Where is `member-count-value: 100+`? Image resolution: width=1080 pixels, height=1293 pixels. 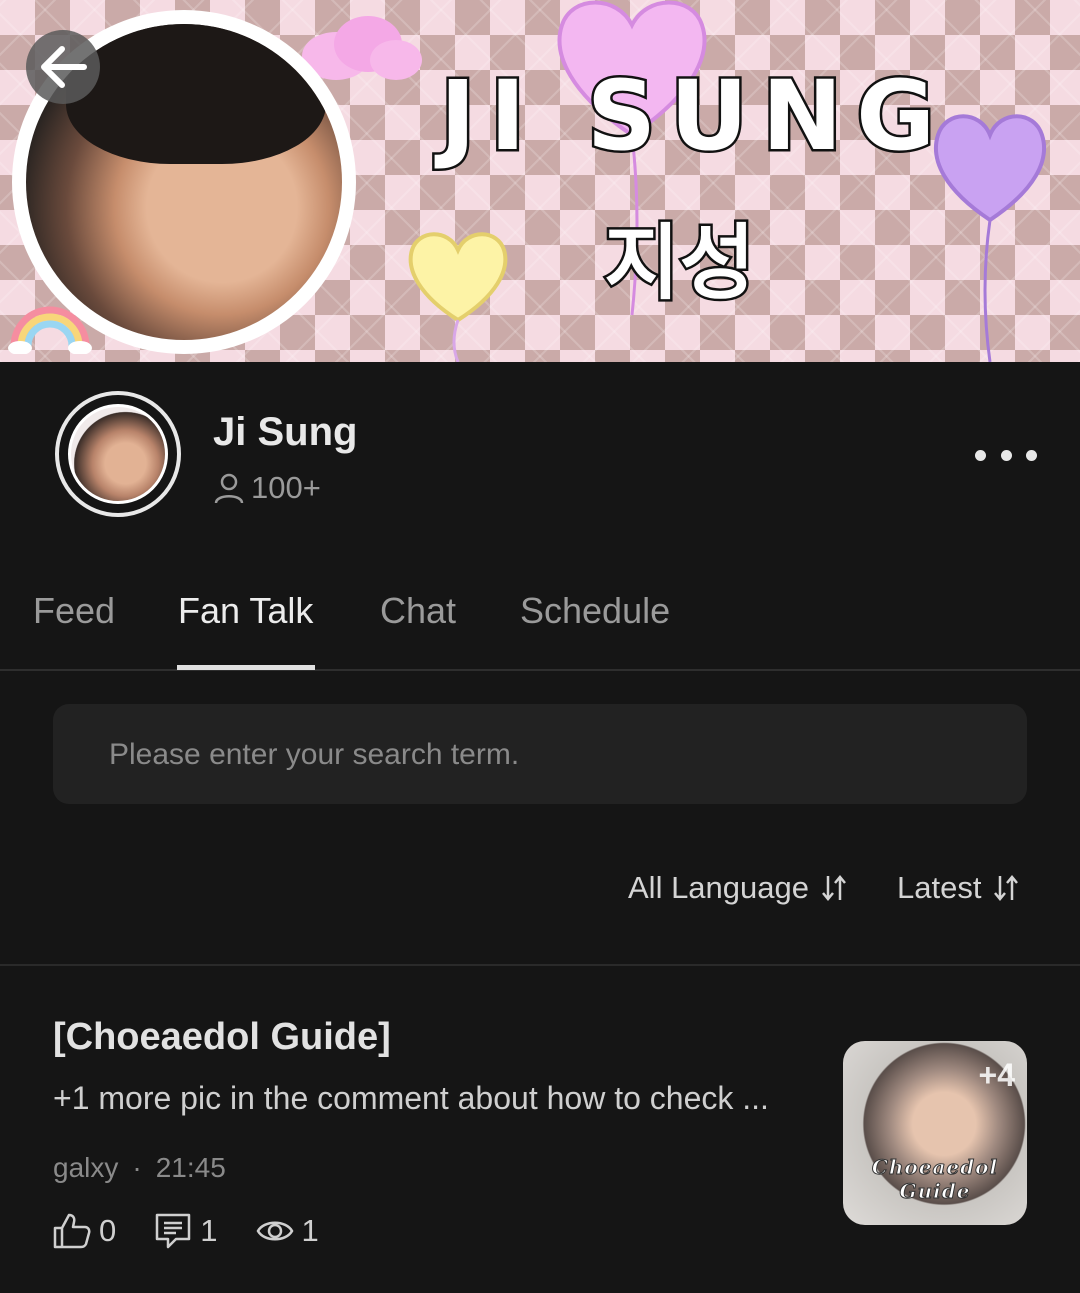
member-count-value: 100+ is located at coordinates (286, 487).